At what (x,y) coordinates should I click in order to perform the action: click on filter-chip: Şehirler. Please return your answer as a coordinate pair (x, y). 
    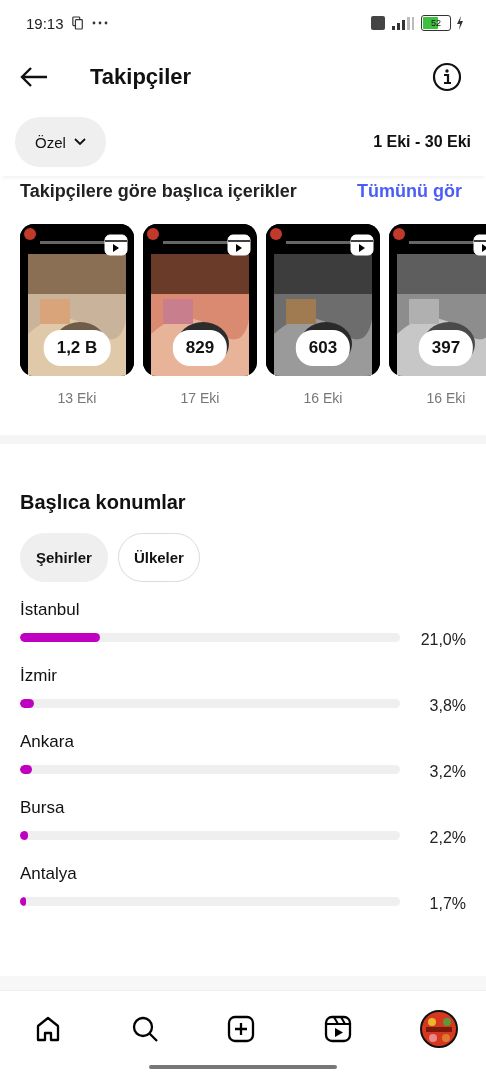
    Looking at the image, I should click on (64, 557).